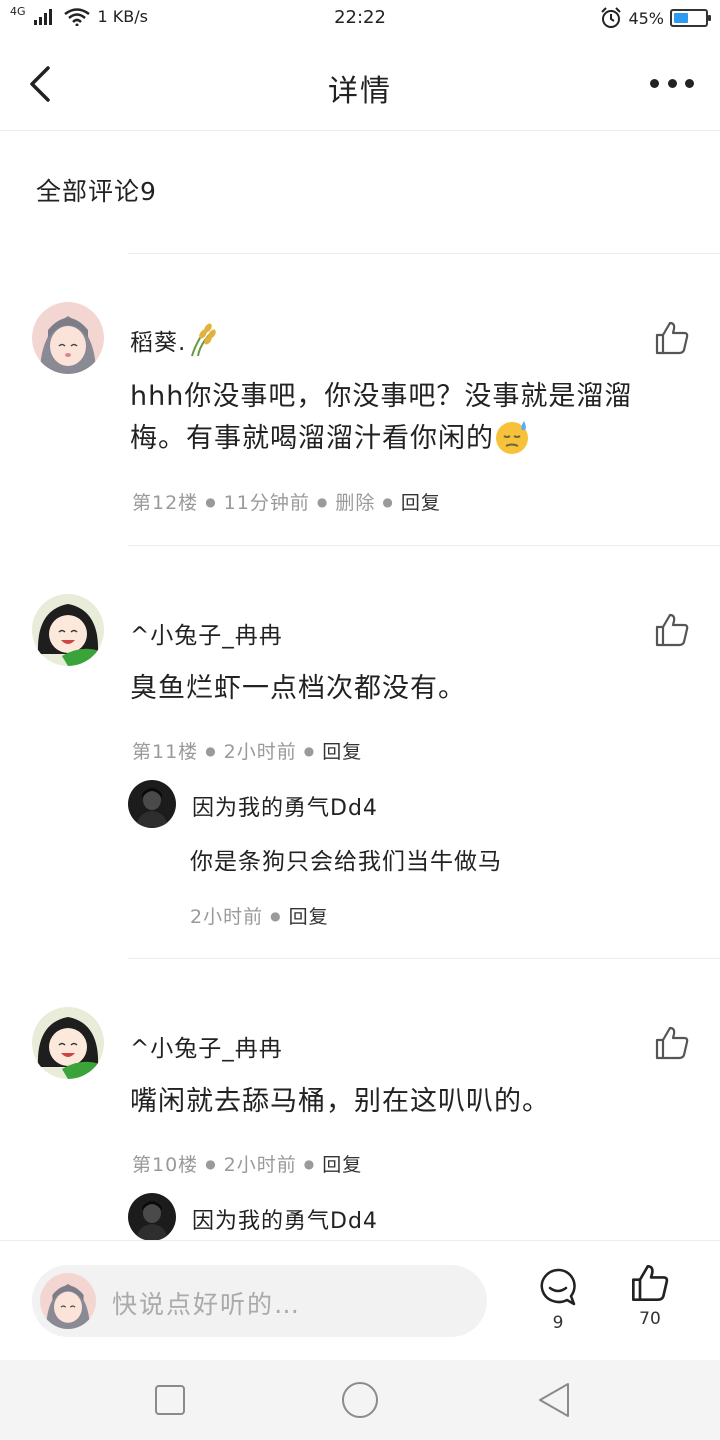 The height and width of the screenshot is (1440, 720). I want to click on circle-nav-icon, so click(360, 1400).